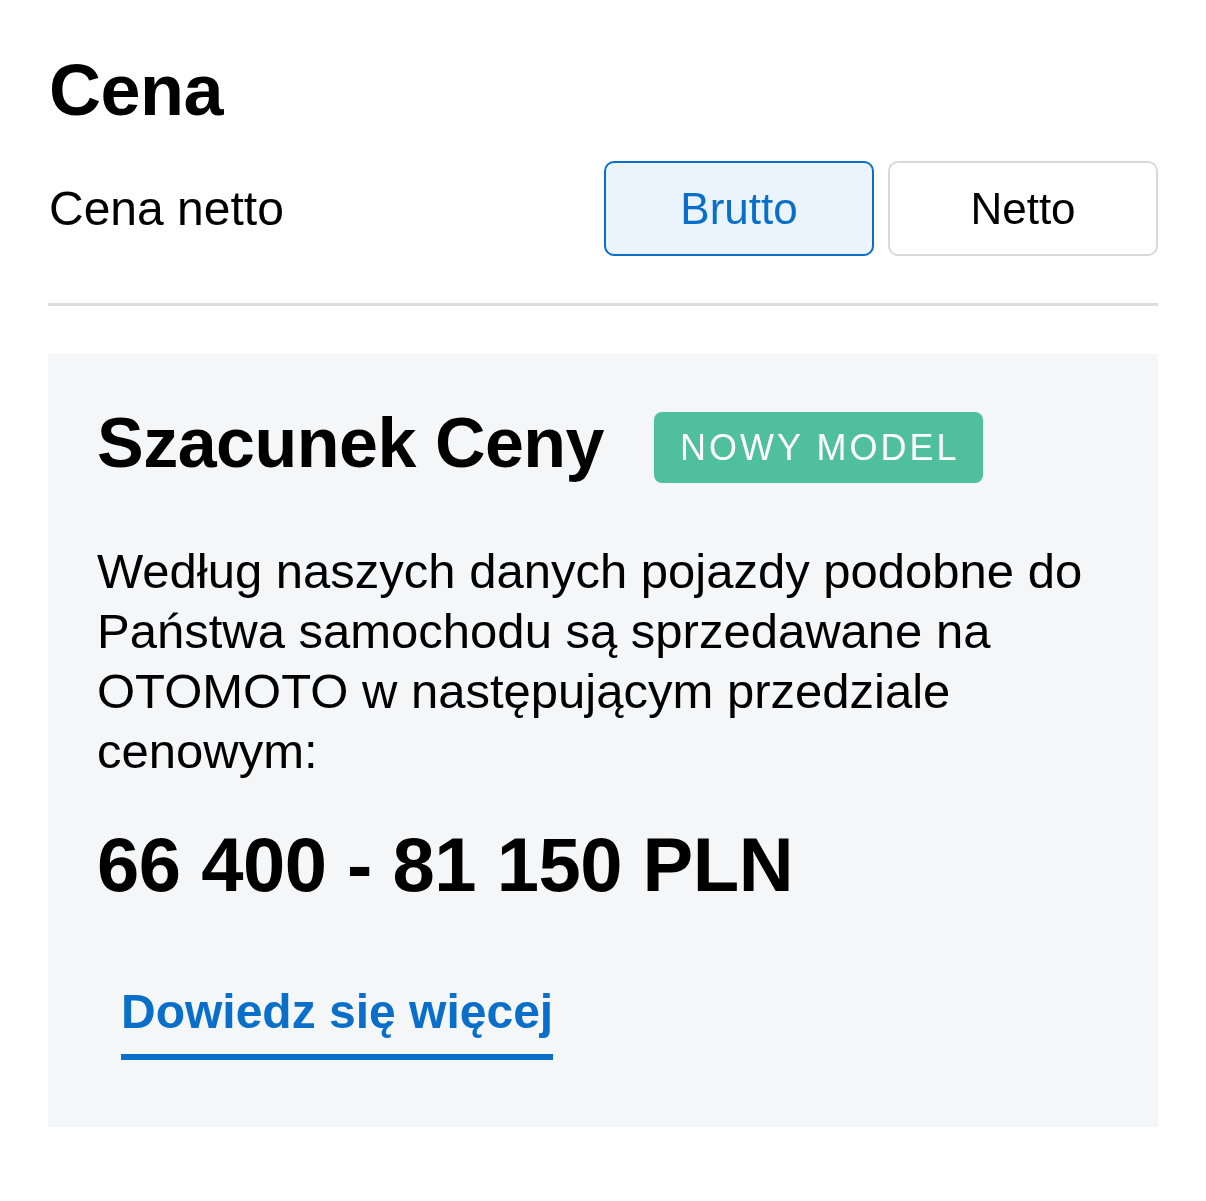 The width and height of the screenshot is (1206, 1201). What do you see at coordinates (351, 444) in the screenshot?
I see `estimate-title: Szacunek Ceny` at bounding box center [351, 444].